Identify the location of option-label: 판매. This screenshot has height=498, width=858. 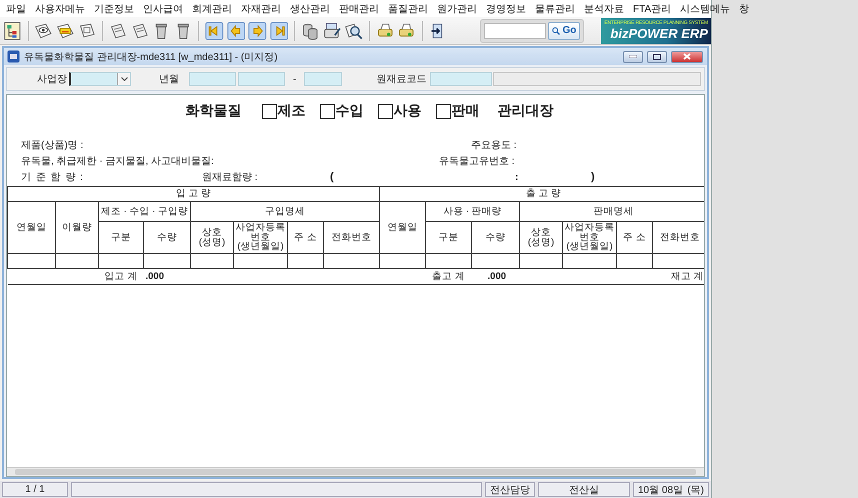
(466, 111).